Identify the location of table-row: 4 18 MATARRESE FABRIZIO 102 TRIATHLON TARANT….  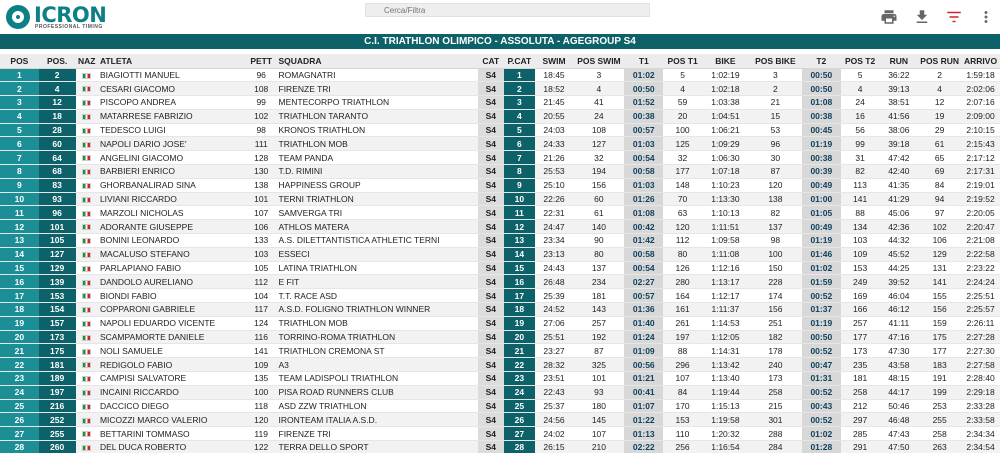
(500, 116).